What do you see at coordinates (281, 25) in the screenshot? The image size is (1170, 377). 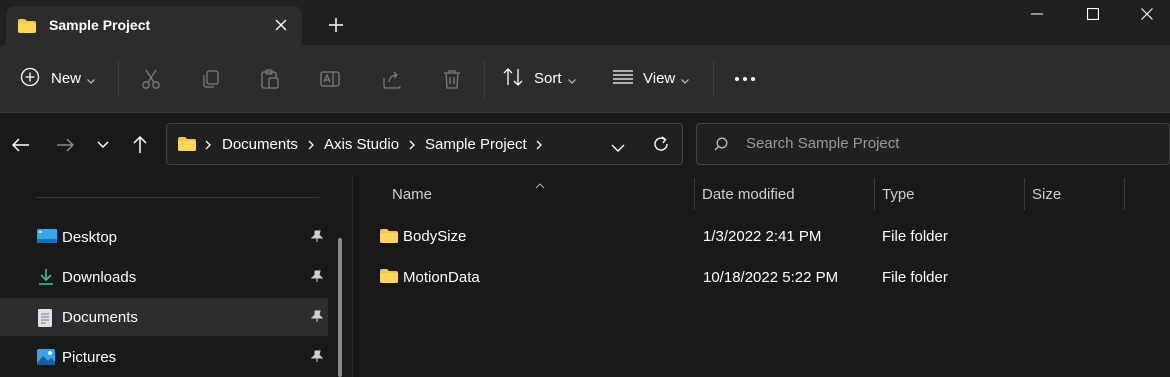 I see `close-icon` at bounding box center [281, 25].